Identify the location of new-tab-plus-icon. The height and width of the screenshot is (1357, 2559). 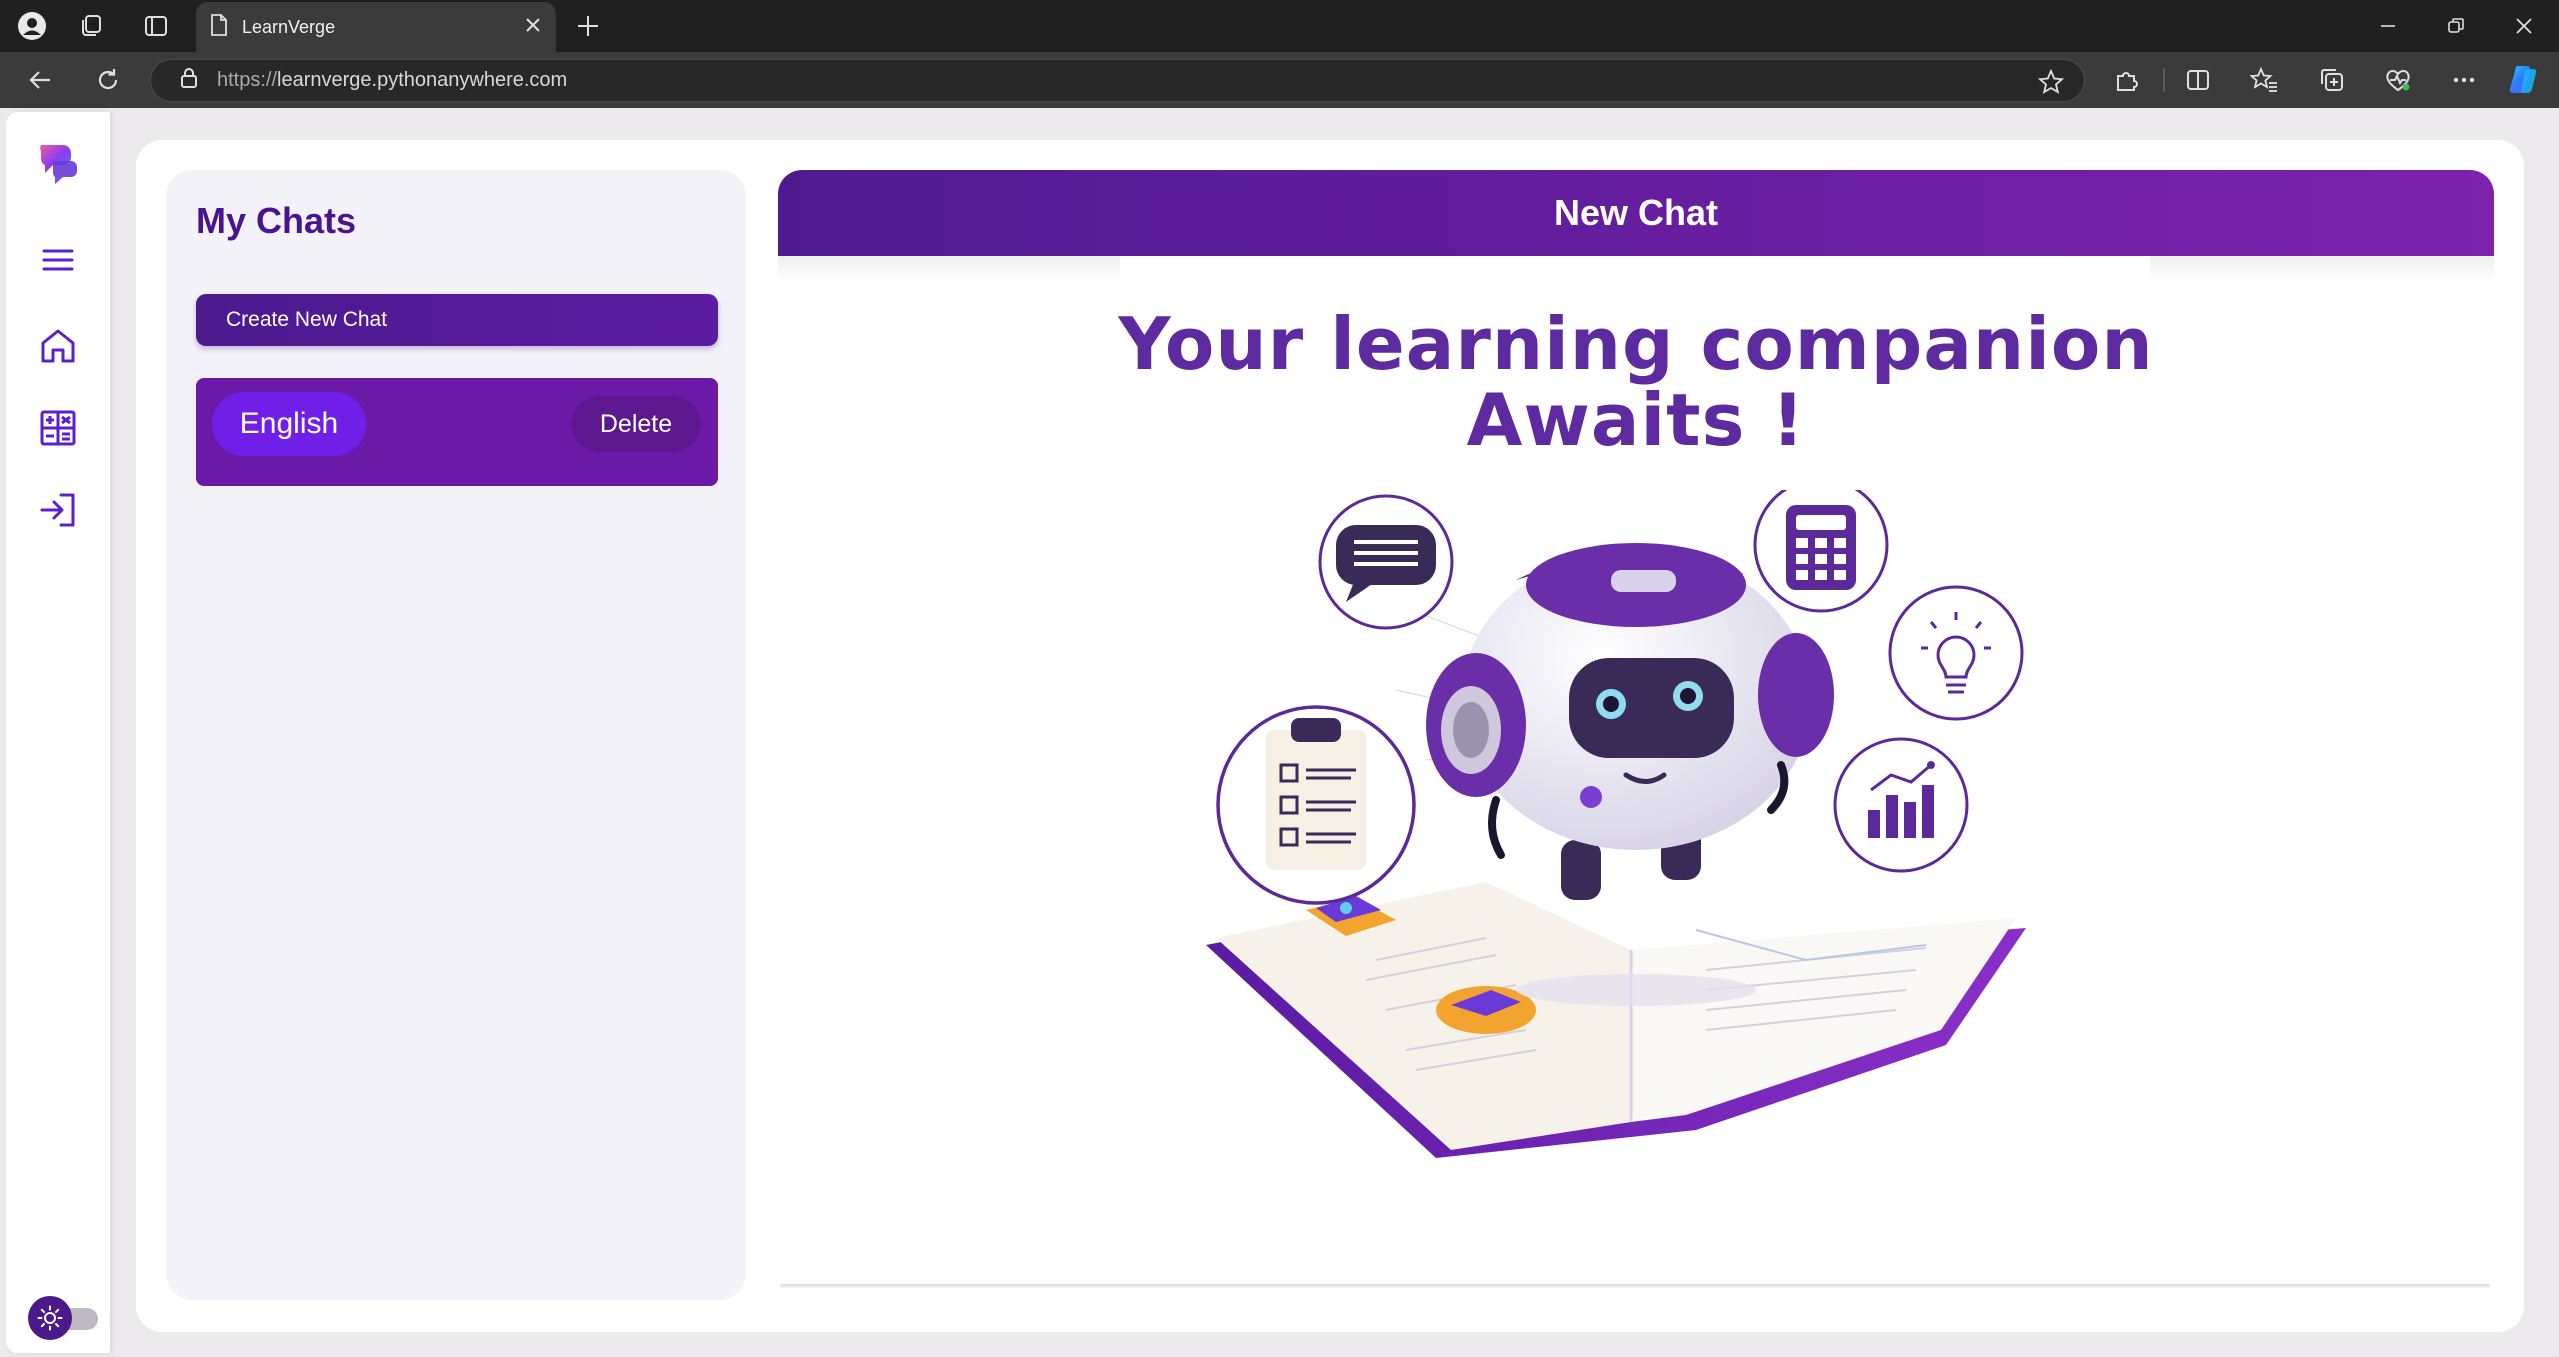
(588, 26).